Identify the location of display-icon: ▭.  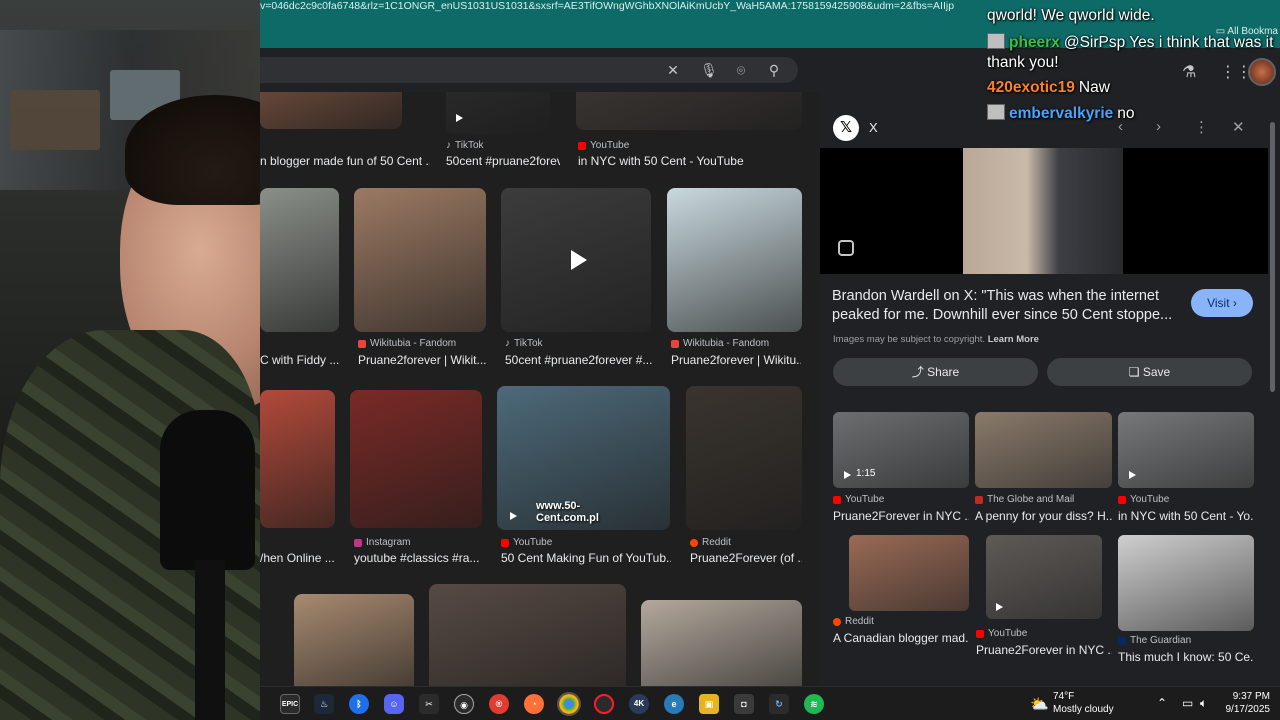
(1187, 703).